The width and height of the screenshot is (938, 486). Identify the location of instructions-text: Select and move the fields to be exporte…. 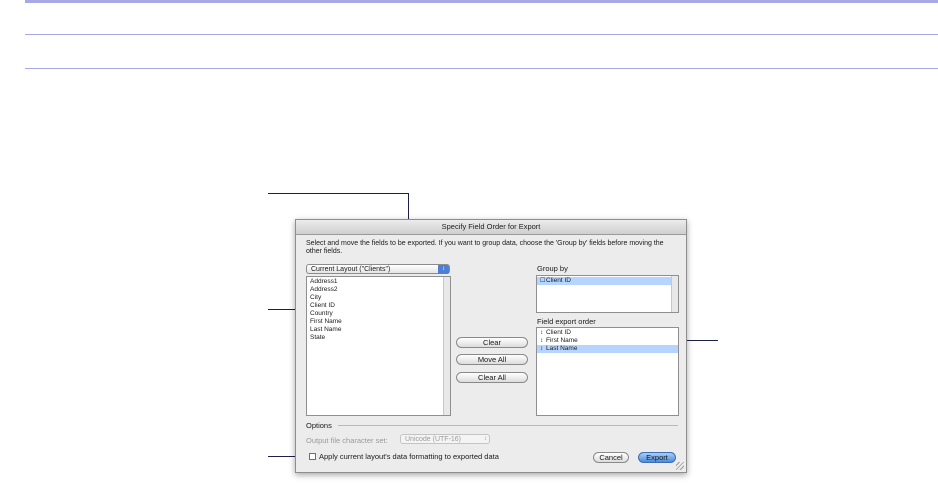
(485, 247).